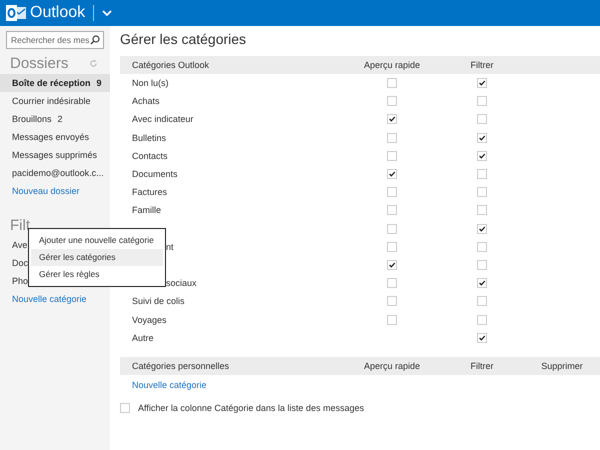  Describe the element at coordinates (55, 155) in the screenshot. I see `folder-item: Messages supprimés` at that location.